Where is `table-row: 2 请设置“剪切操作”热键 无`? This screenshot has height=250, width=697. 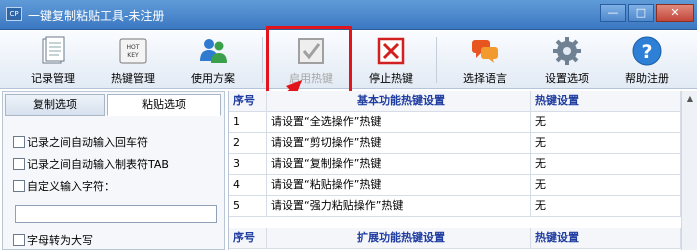
table-row: 2 请设置“剪切操作”热键 无 is located at coordinates (455, 143).